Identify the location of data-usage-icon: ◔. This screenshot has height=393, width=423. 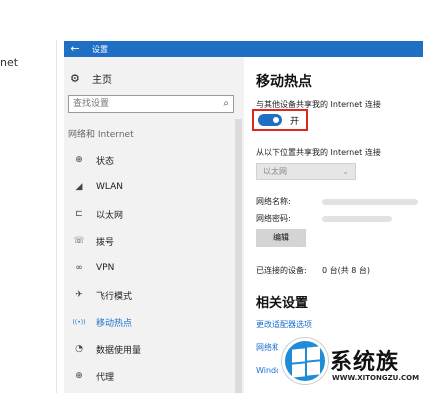
(79, 349).